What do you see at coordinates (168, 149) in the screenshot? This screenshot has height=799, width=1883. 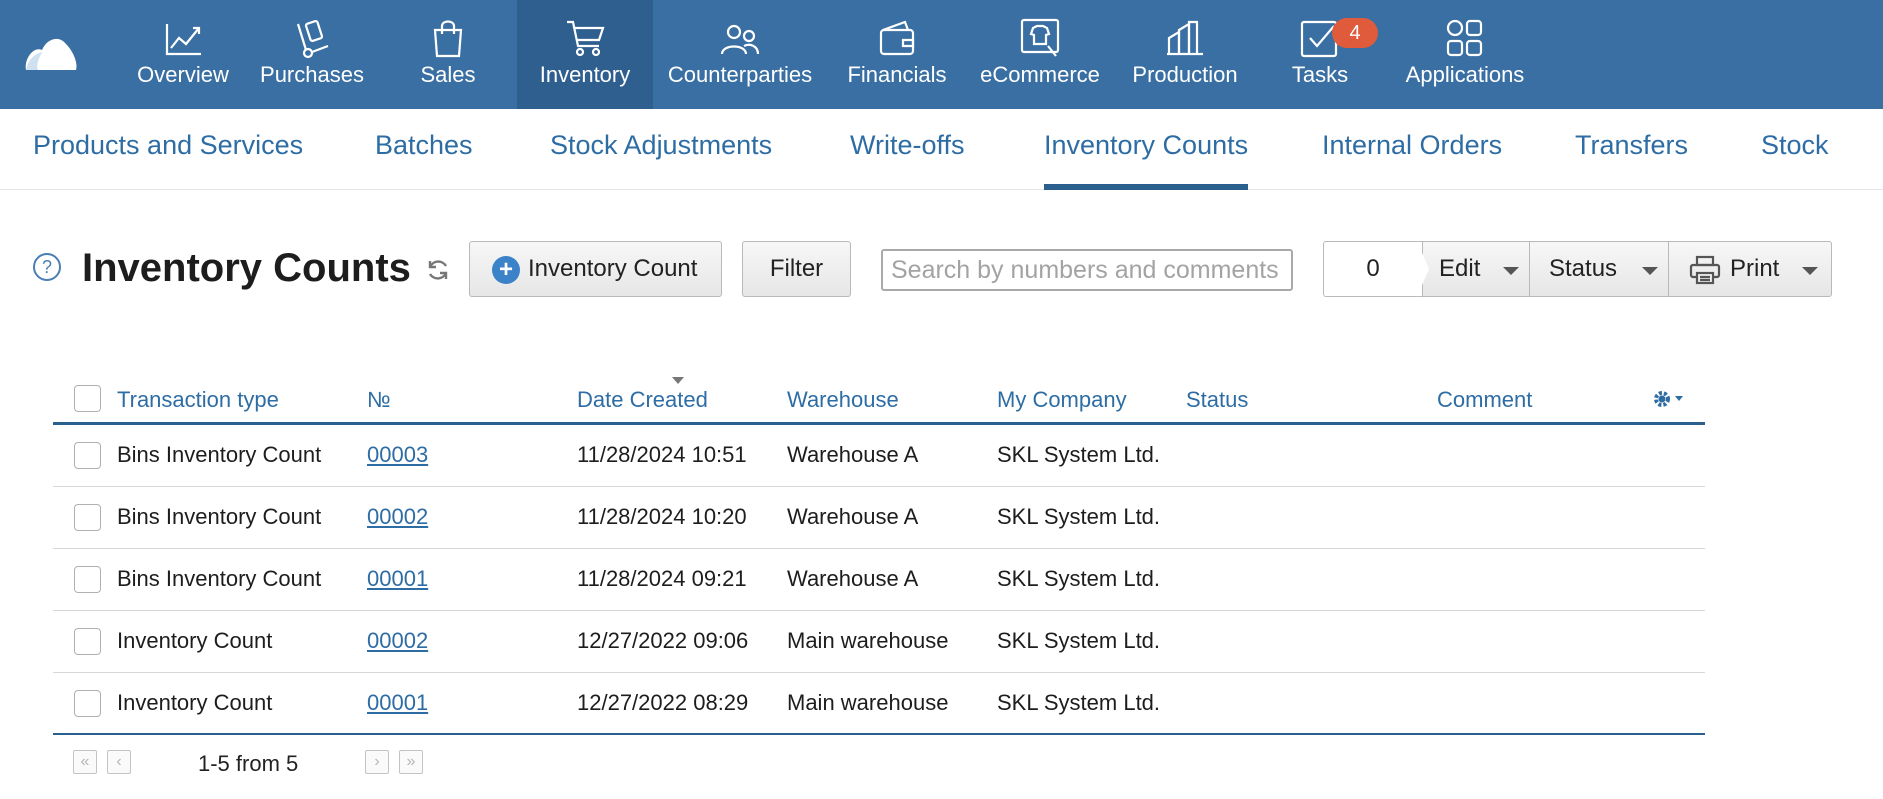 I see `tab-products-and-services: Products and Services` at bounding box center [168, 149].